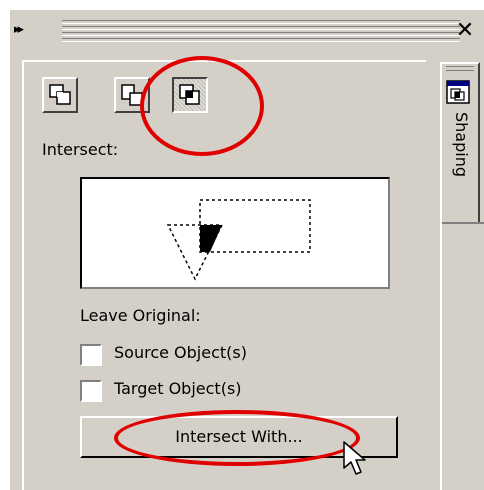 This screenshot has height=490, width=484. What do you see at coordinates (91, 391) in the screenshot?
I see `target-objects-checkbox` at bounding box center [91, 391].